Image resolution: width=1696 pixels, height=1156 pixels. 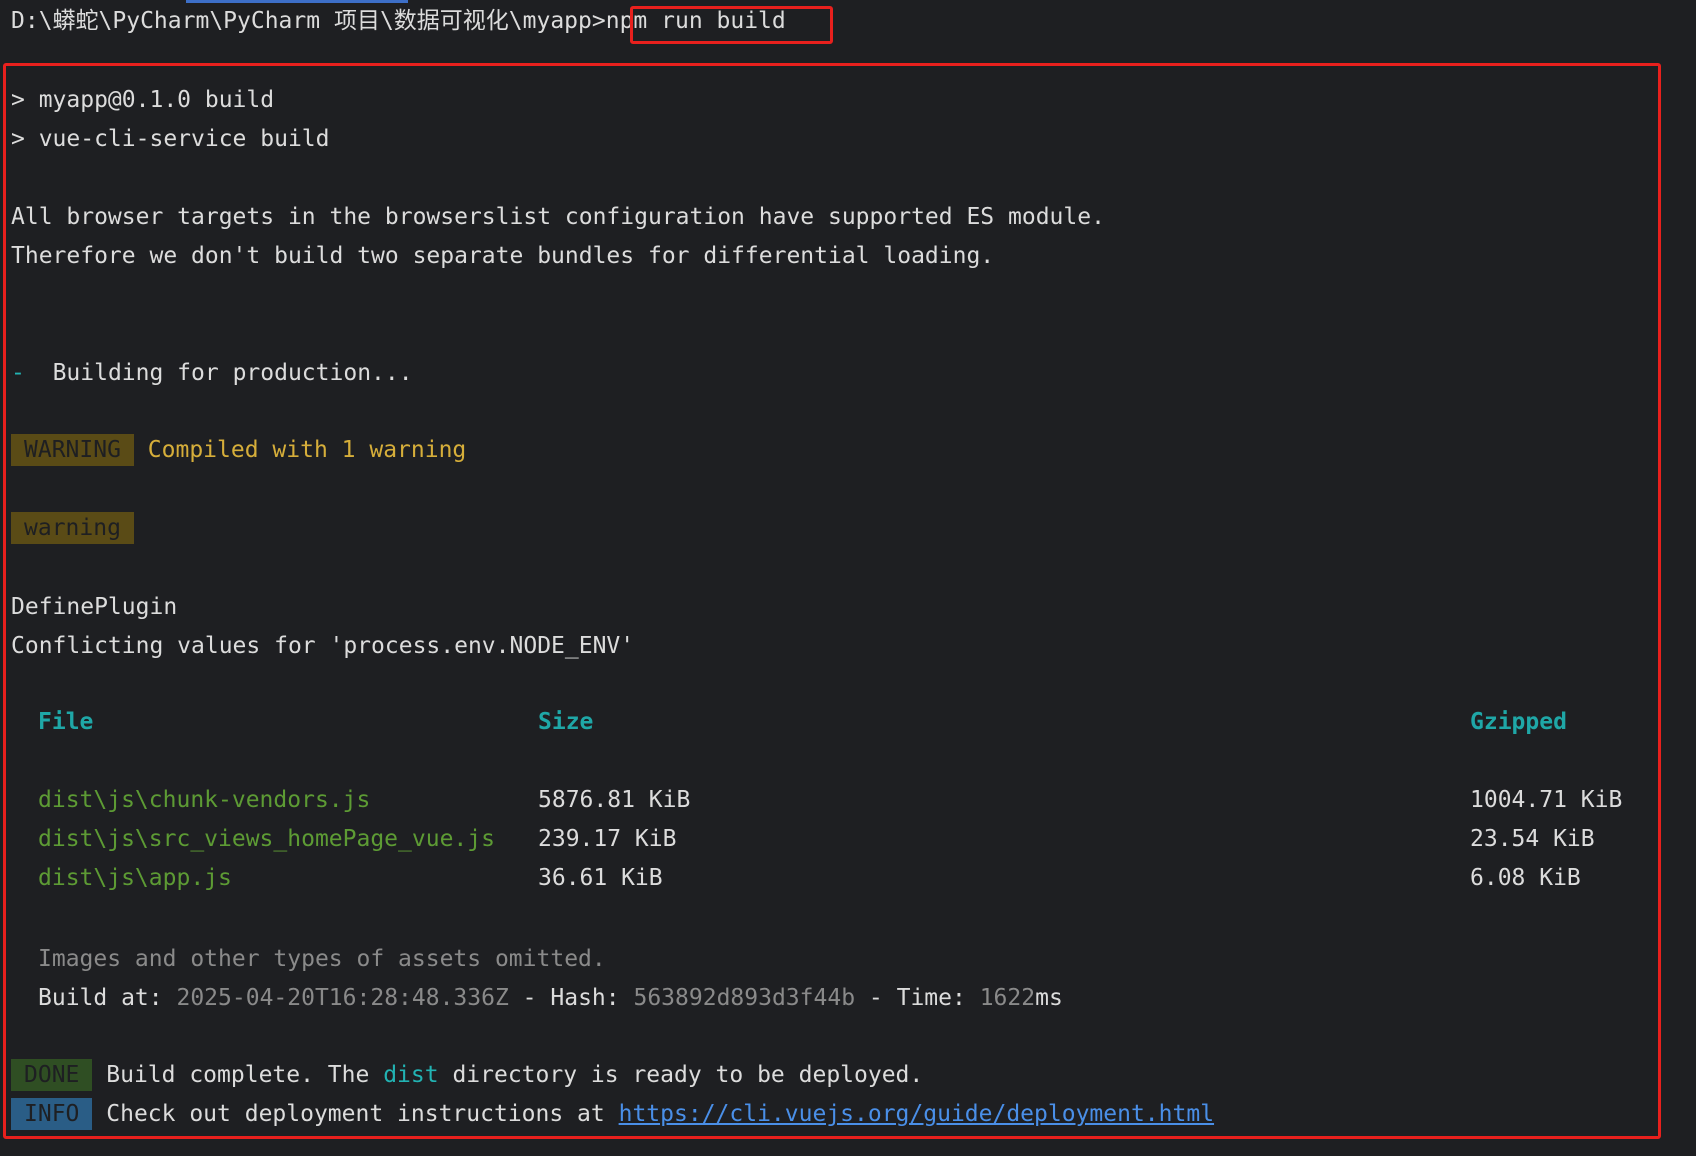 I want to click on script-line-1: > myapp@0.1.0 build, so click(x=143, y=100).